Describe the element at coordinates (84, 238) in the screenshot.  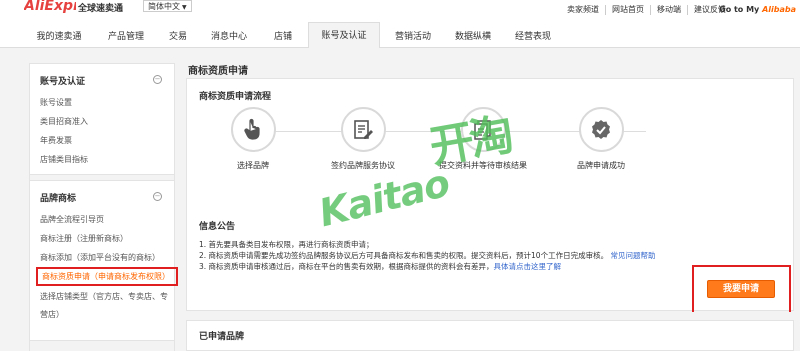
I see `sidebar-item-trademark-register: 商标注册（注册新商标）` at that location.